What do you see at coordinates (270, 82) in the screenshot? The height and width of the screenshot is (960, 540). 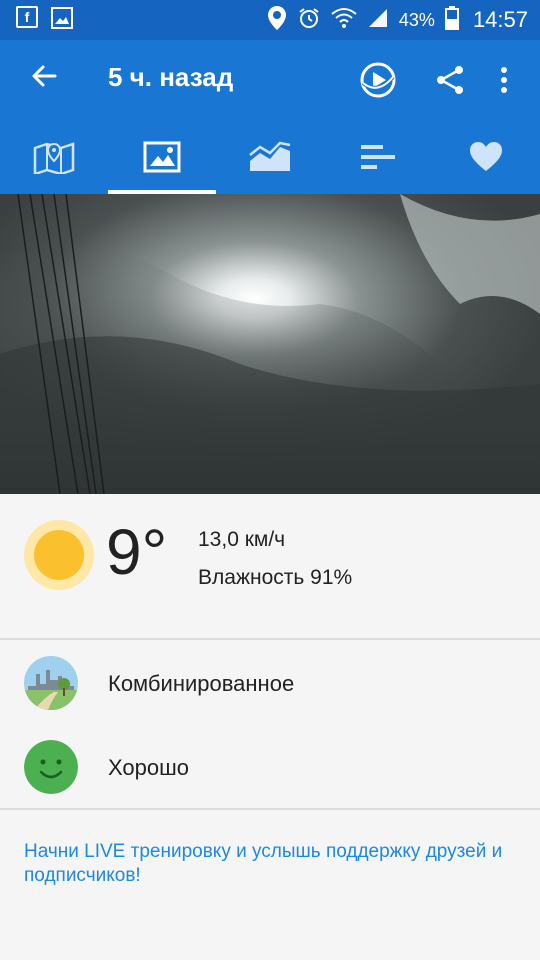 I see `app-bar: 5 ч. назад` at bounding box center [270, 82].